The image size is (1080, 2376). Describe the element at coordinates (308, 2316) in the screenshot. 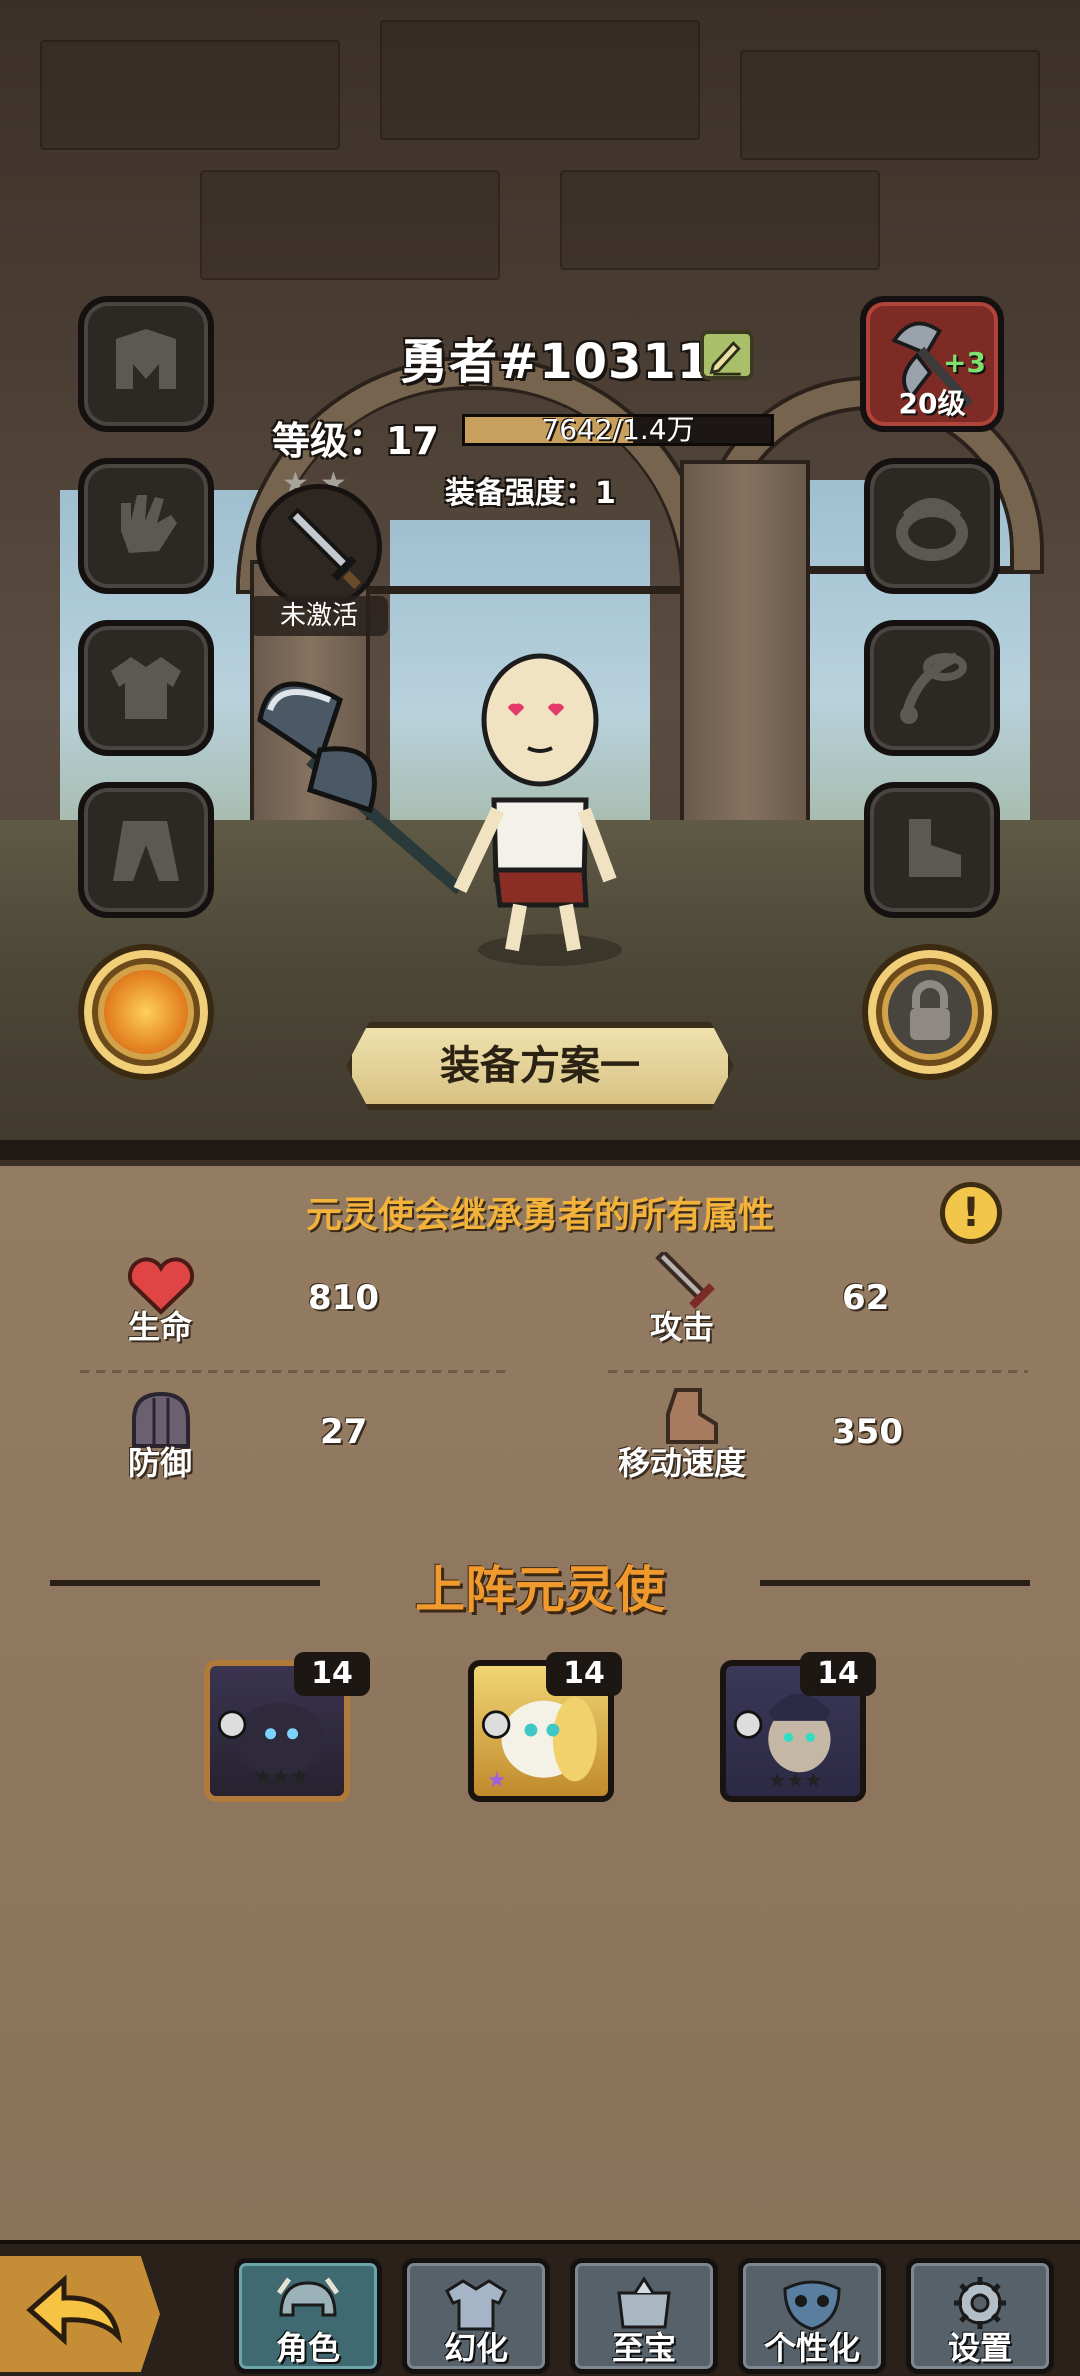

I see `tab-character: 角色` at that location.